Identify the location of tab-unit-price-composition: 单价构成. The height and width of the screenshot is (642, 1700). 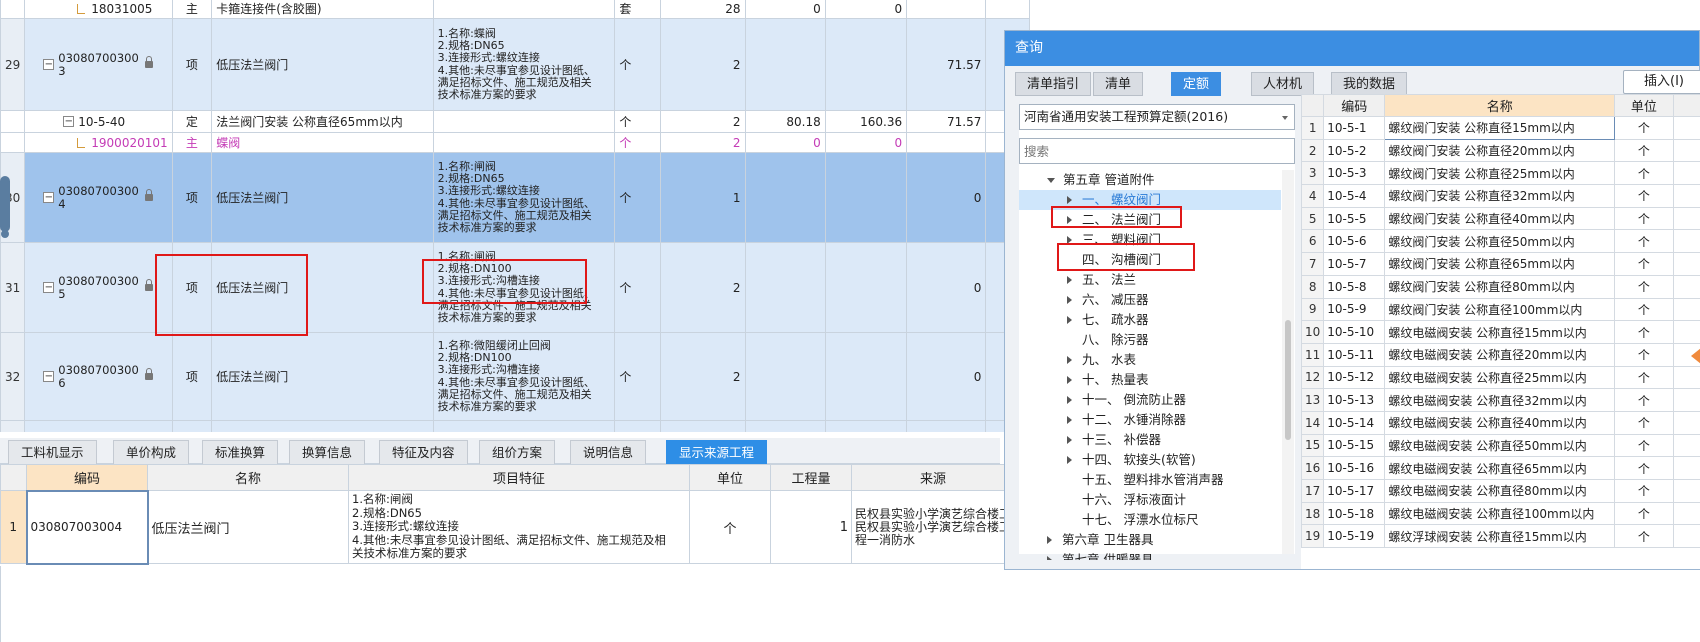
(151, 452).